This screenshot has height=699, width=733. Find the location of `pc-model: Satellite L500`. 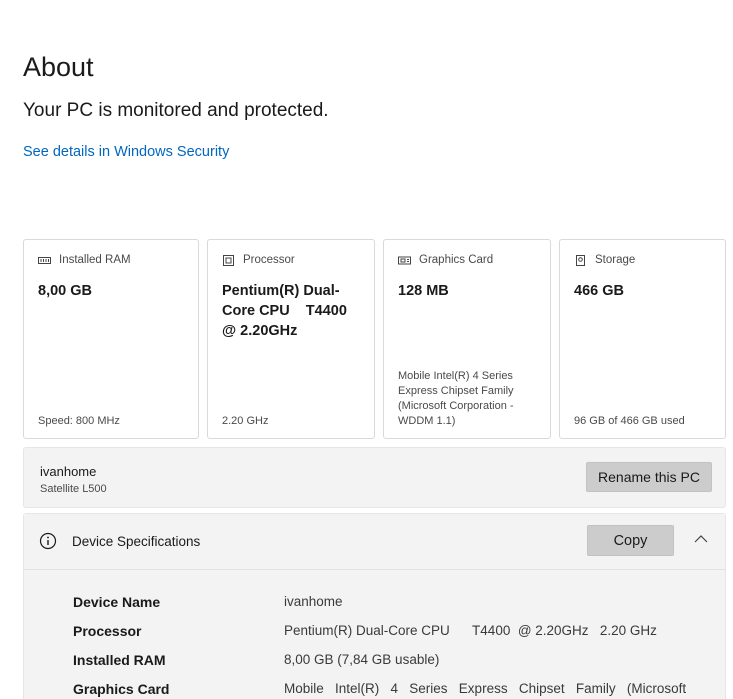

pc-model: Satellite L500 is located at coordinates (73, 489).